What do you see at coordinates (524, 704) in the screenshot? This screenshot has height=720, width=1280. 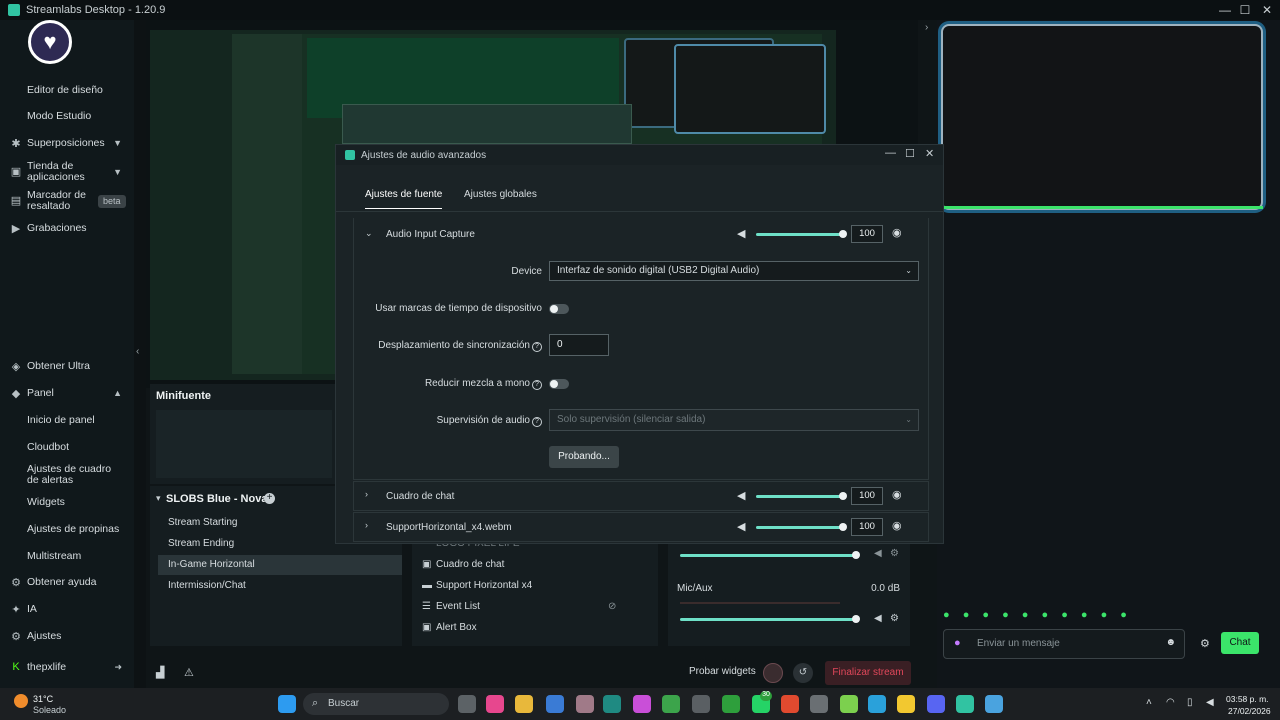 I see `file-explorer-icon` at bounding box center [524, 704].